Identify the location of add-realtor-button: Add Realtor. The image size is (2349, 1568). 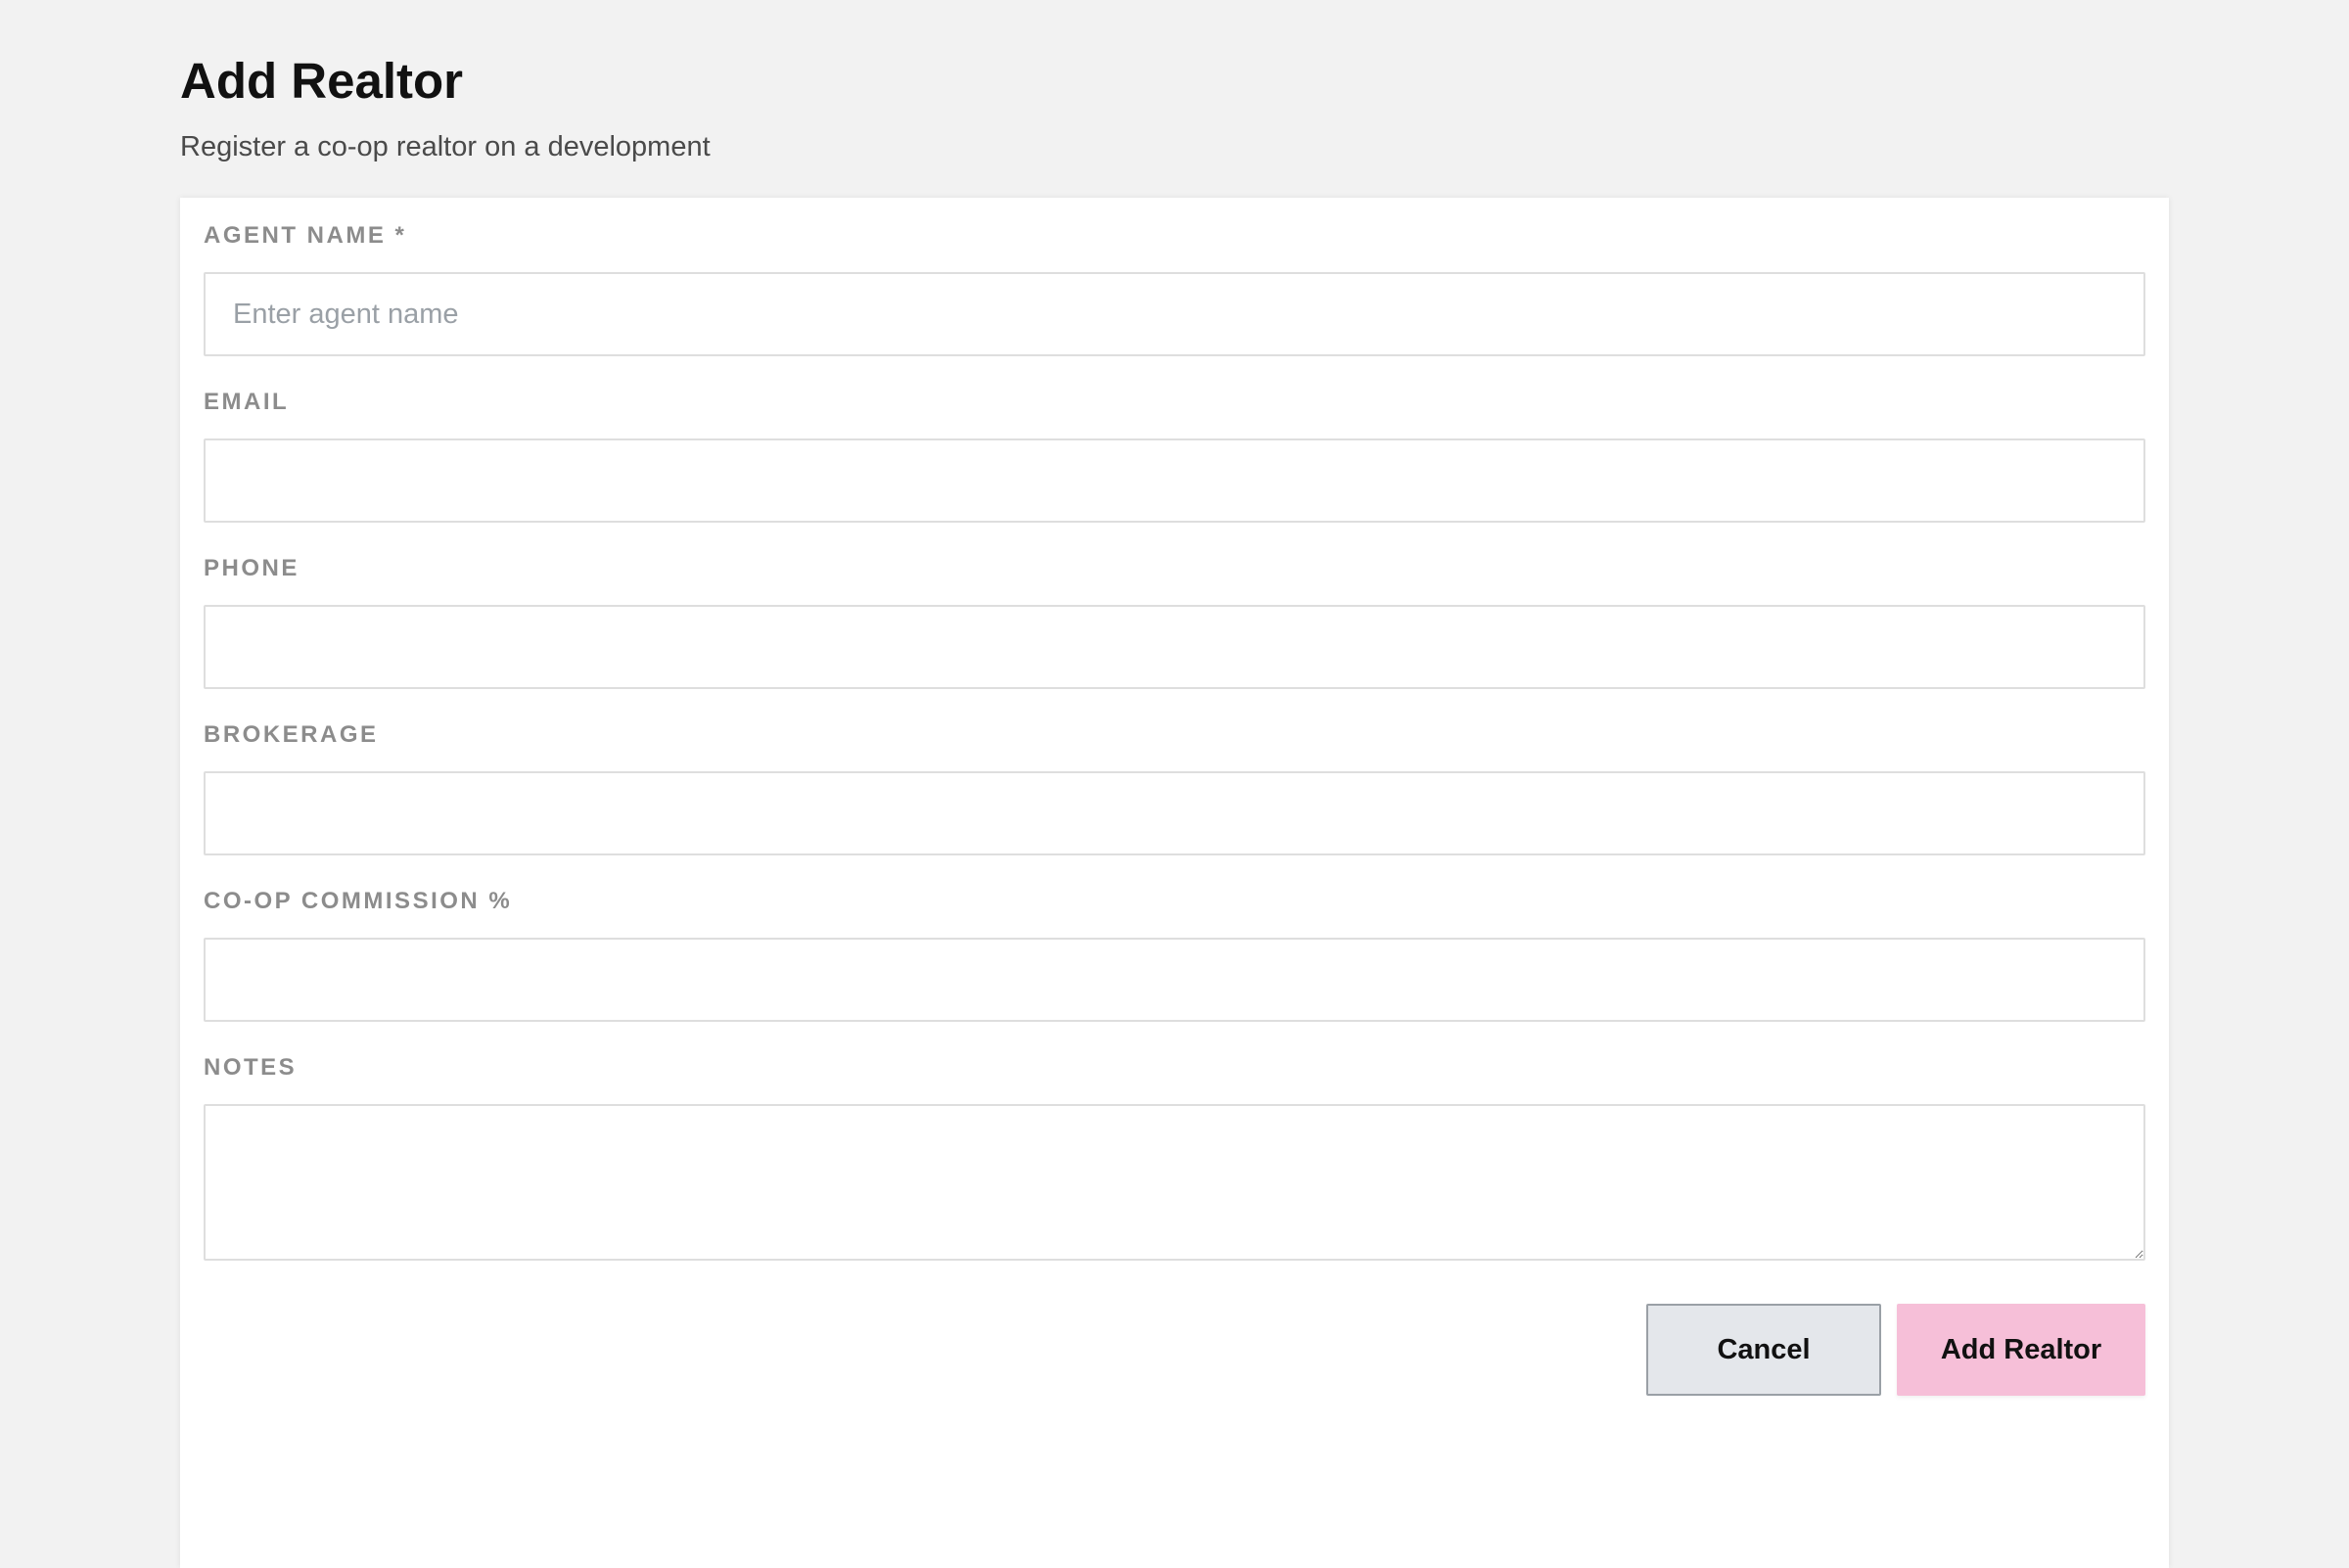
(2021, 1350).